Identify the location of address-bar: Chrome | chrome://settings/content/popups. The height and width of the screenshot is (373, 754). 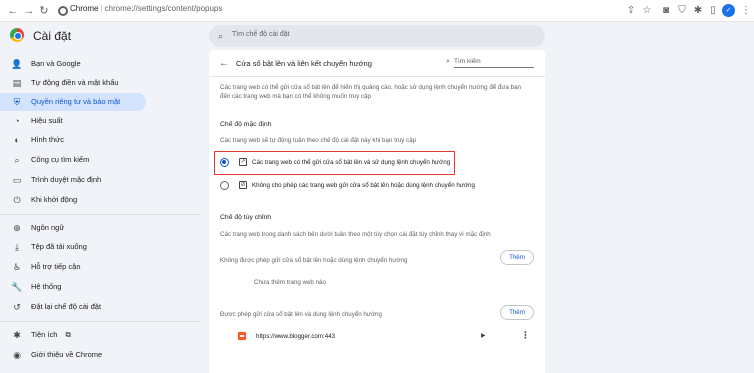
(352, 11).